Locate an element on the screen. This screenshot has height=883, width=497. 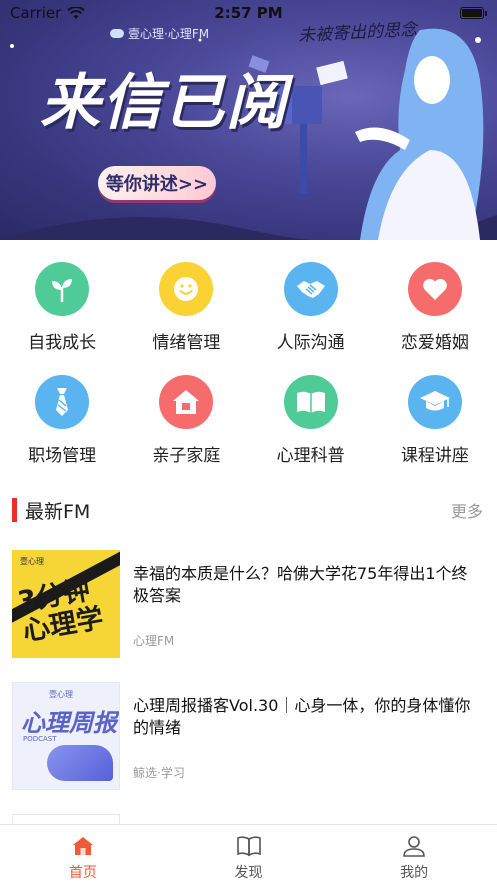
tab-profile: 我的 is located at coordinates (414, 854).